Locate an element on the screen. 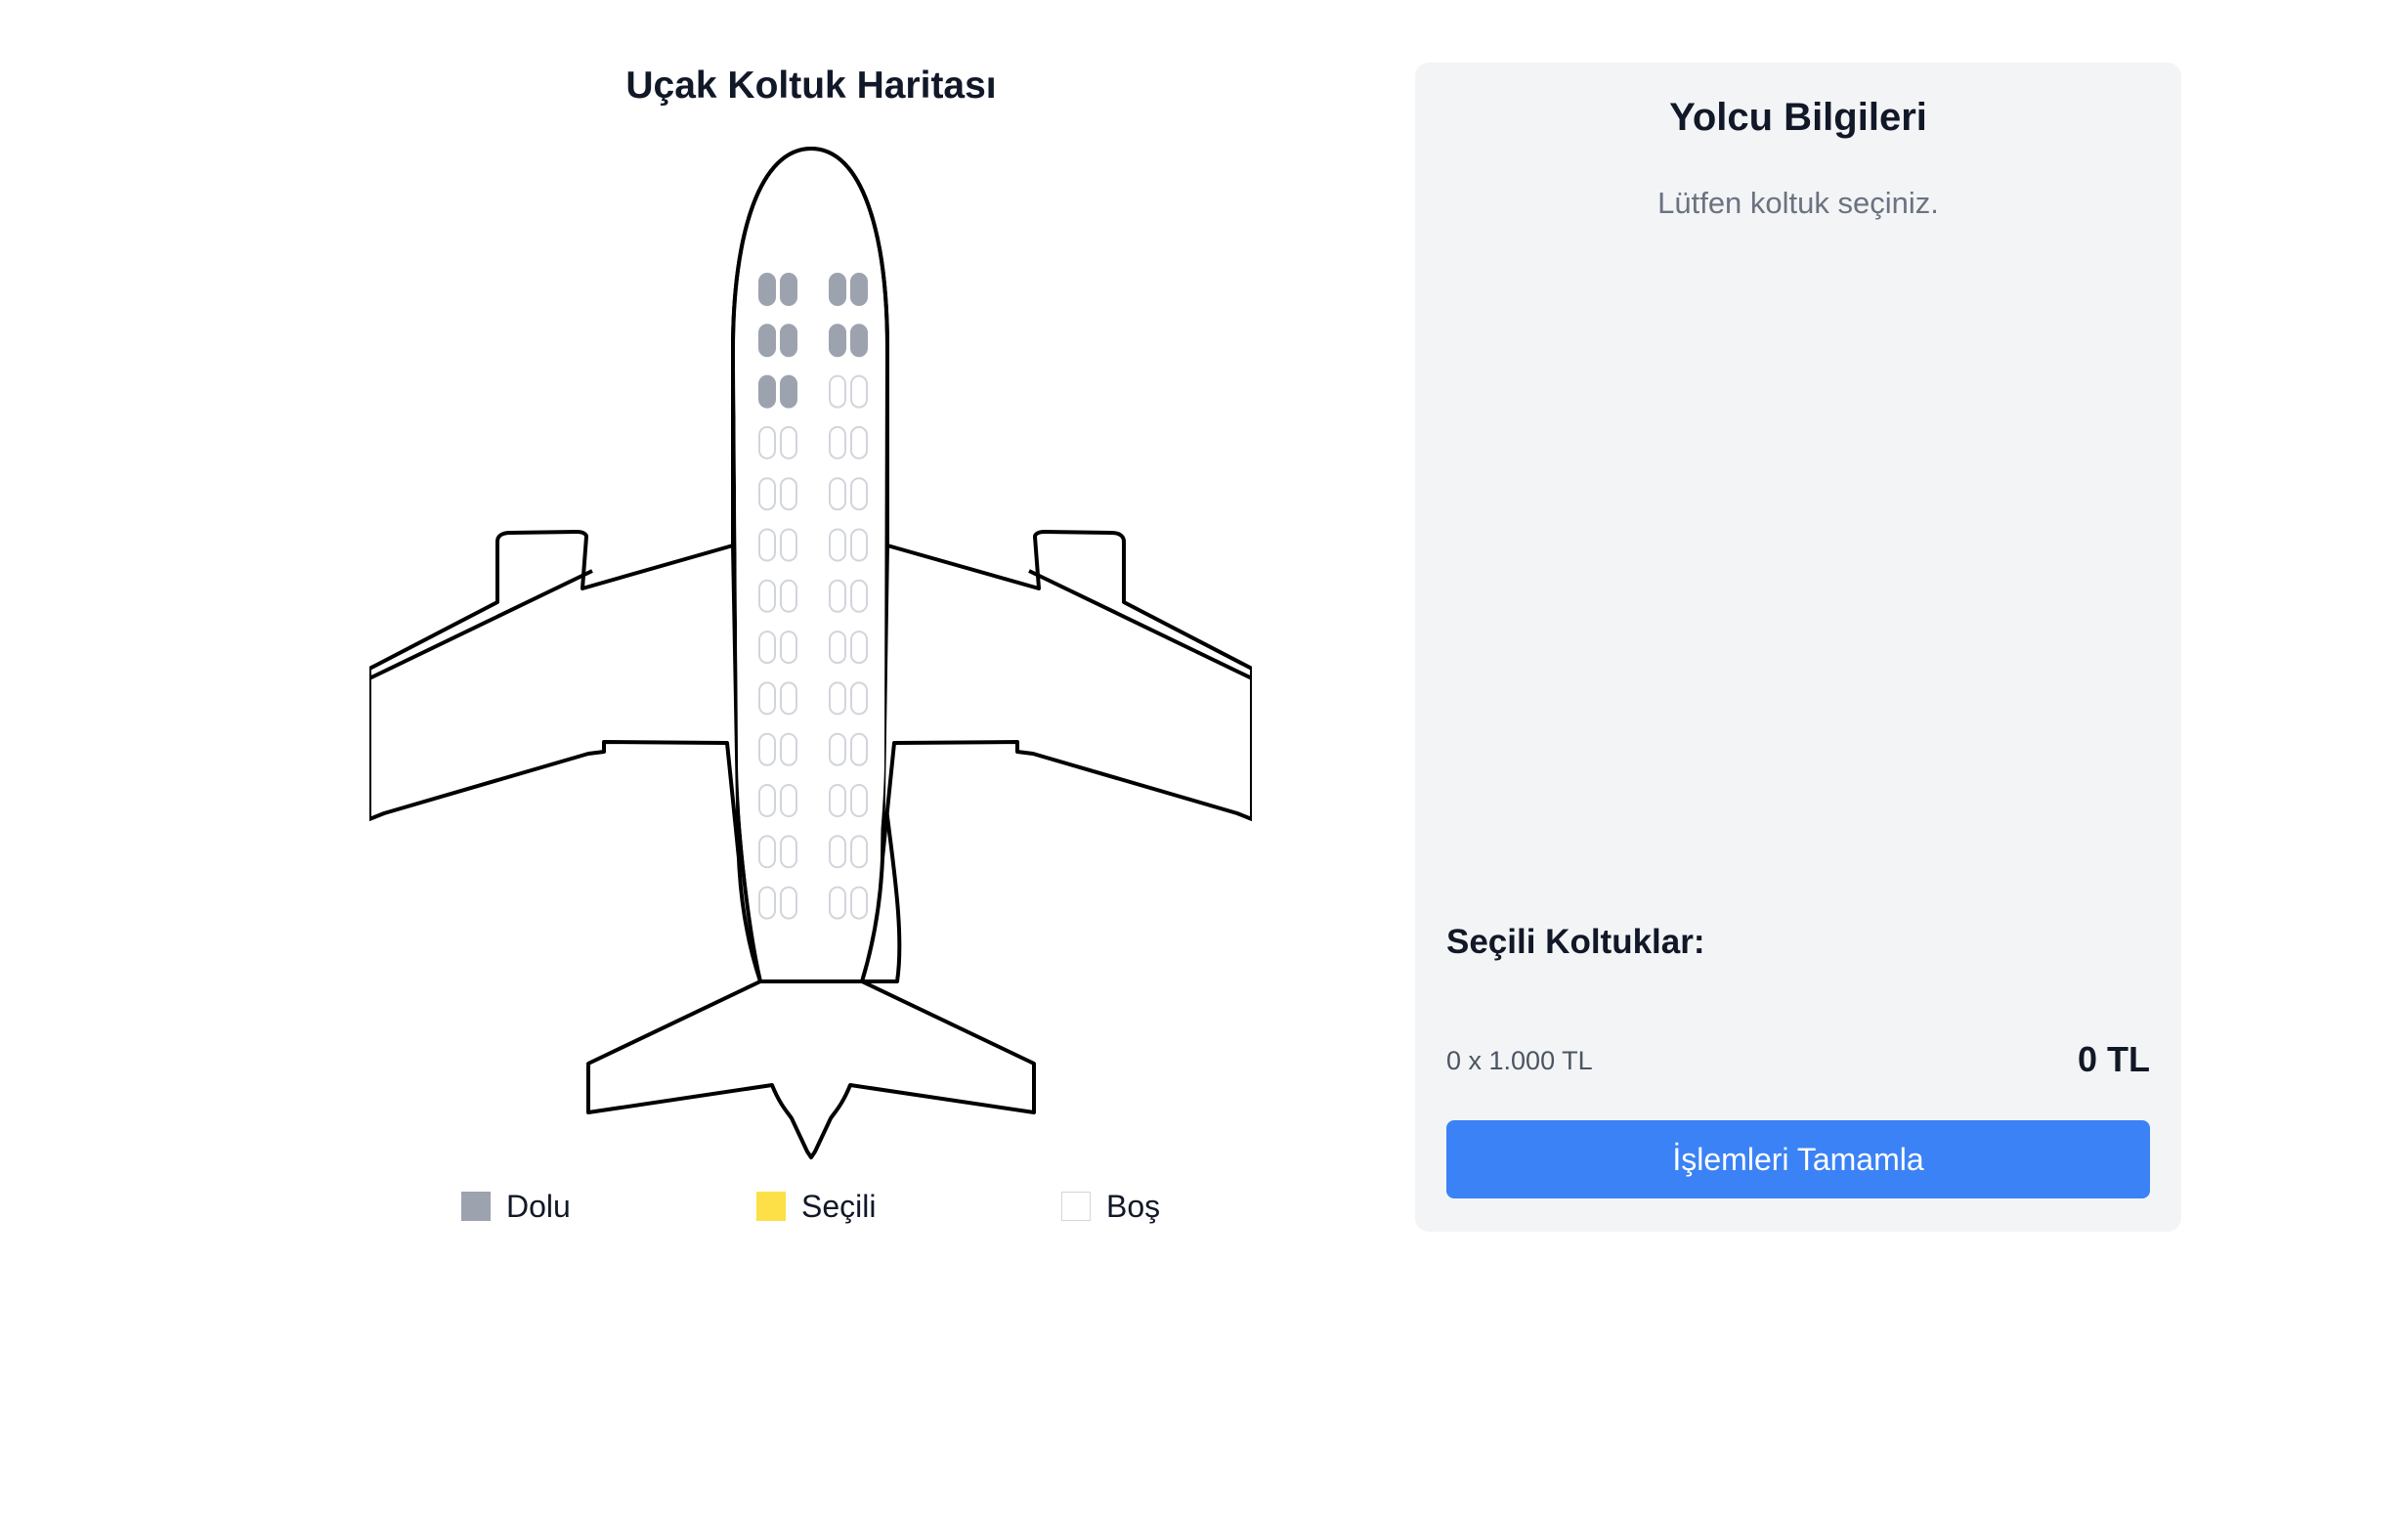  seat-8A is located at coordinates (767, 648).